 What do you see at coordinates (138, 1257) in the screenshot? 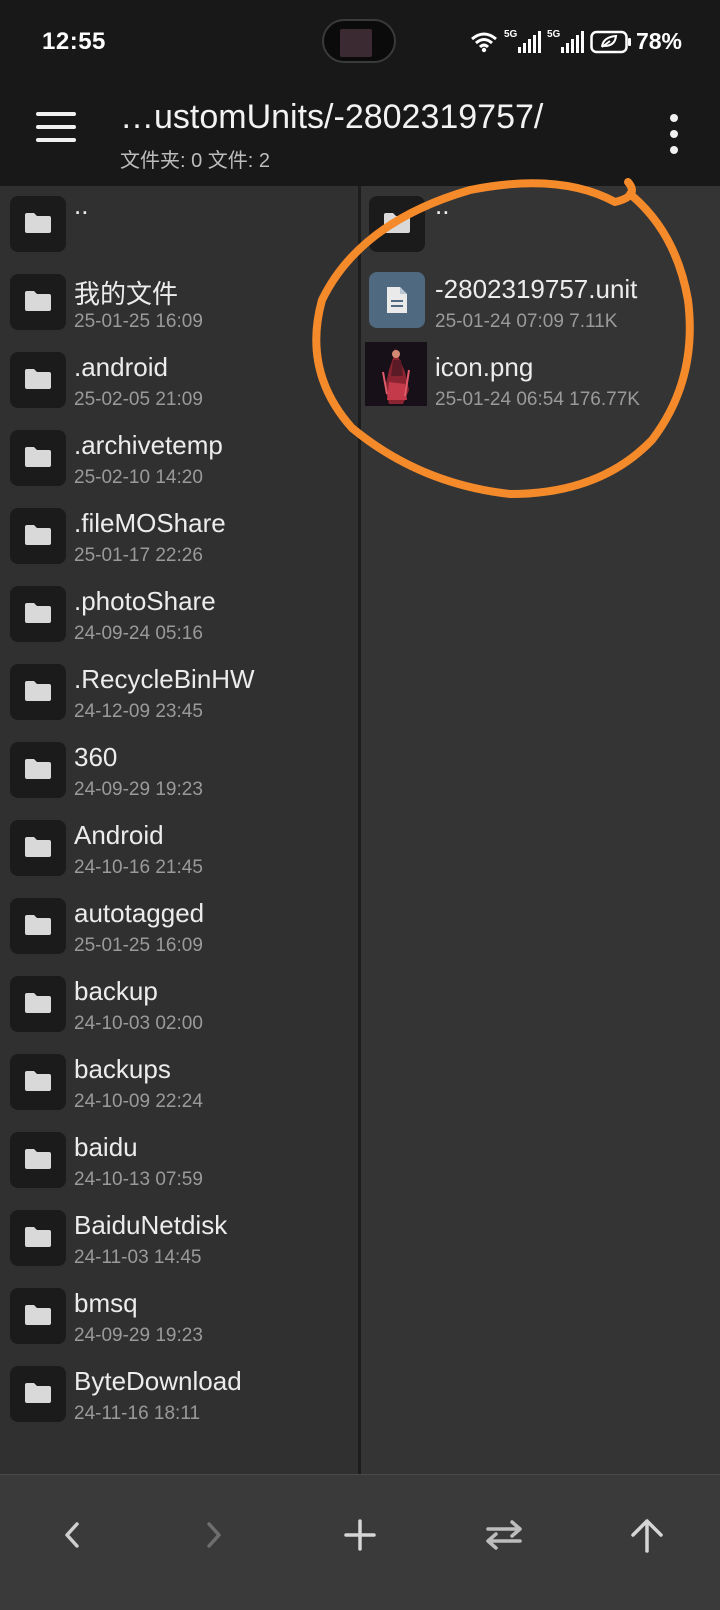
I see `folder-date: 24-11-03 14:45` at bounding box center [138, 1257].